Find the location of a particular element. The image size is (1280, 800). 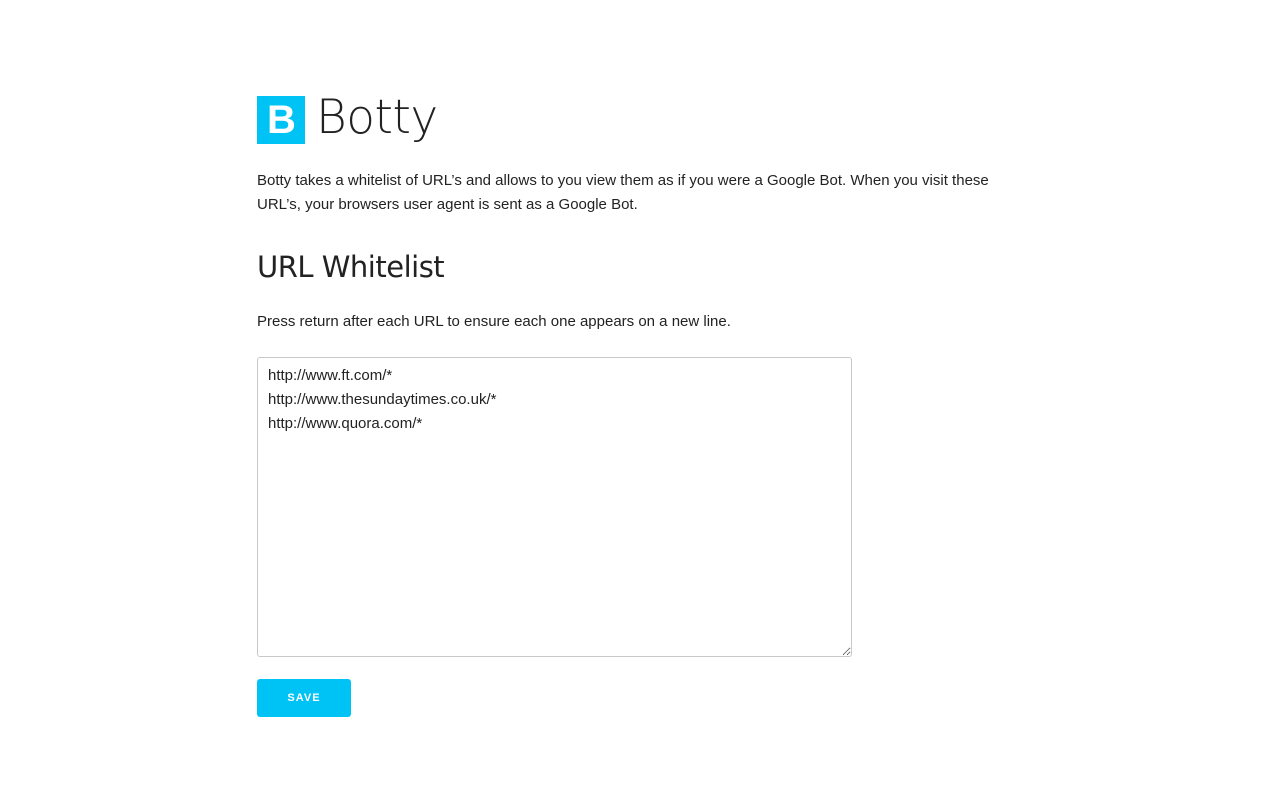

botty-logo-icon: B is located at coordinates (281, 120).